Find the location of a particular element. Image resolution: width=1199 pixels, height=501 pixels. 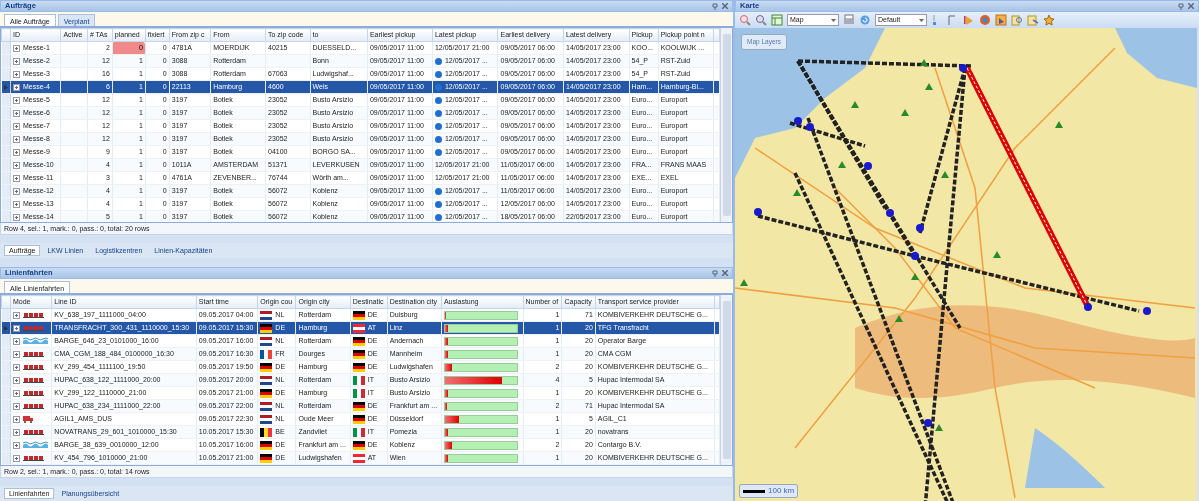

print-icon is located at coordinates (849, 20).